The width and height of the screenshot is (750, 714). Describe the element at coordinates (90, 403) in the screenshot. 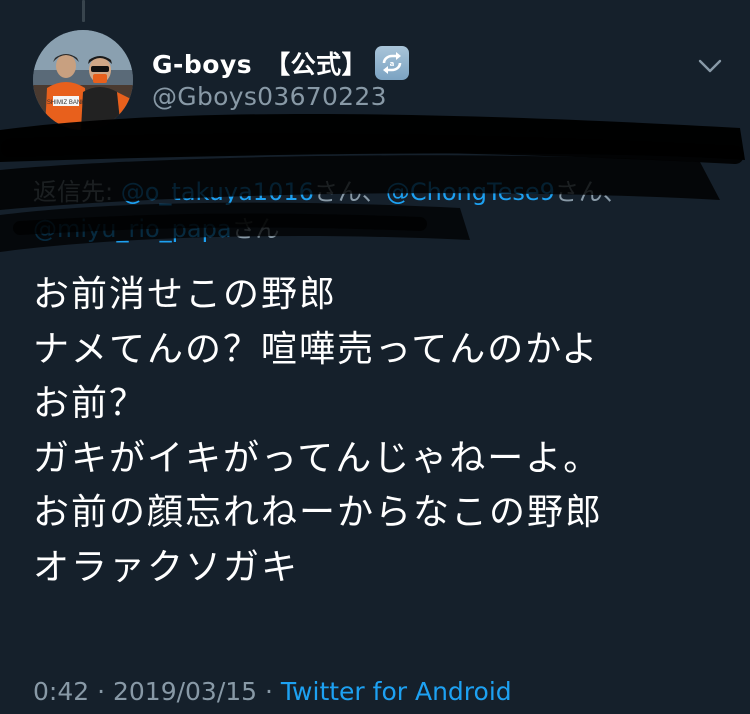

I see `tweet-line: お前？` at that location.